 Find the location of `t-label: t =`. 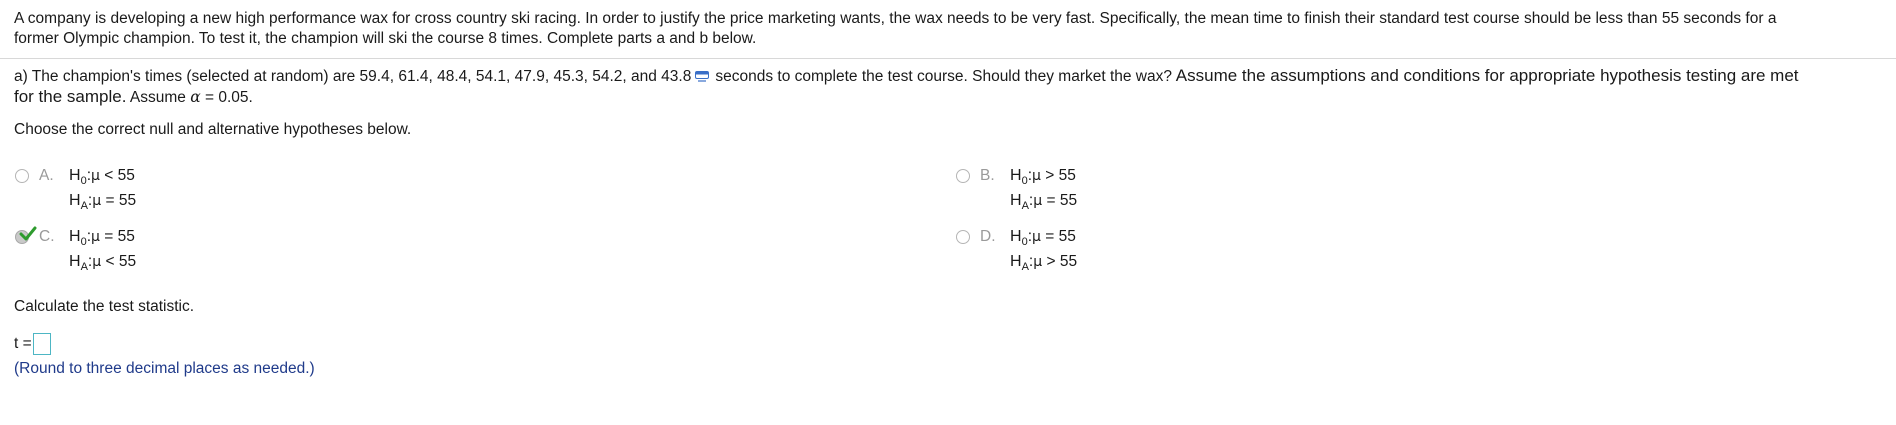

t-label: t = is located at coordinates (23, 343).